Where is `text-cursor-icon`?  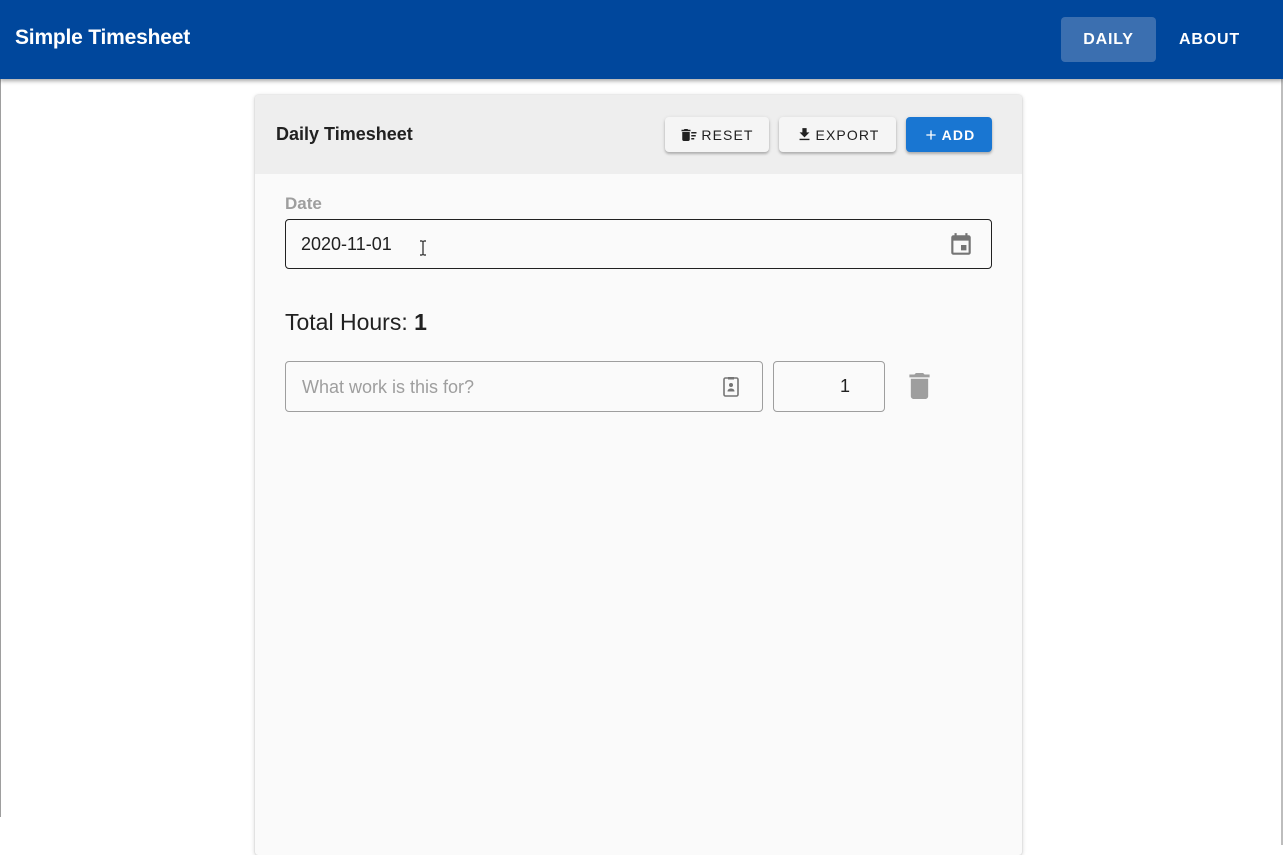 text-cursor-icon is located at coordinates (423, 248).